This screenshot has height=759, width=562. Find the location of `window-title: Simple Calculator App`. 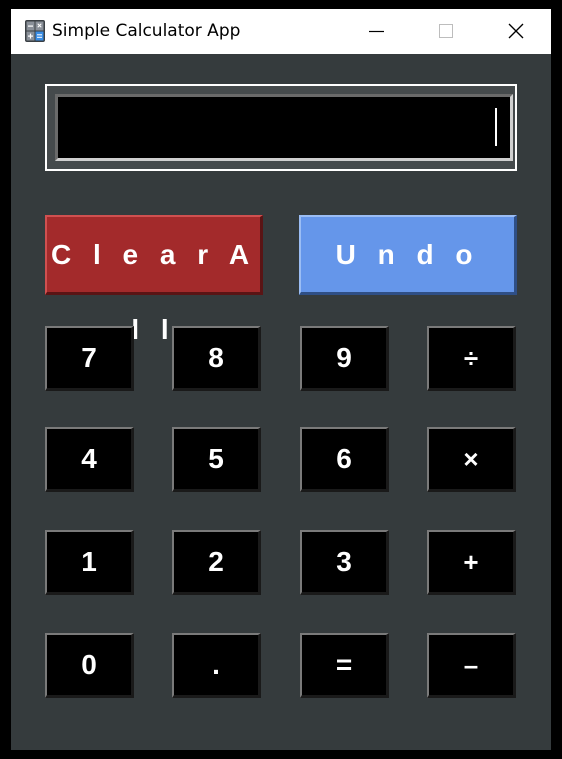

window-title: Simple Calculator App is located at coordinates (146, 31).